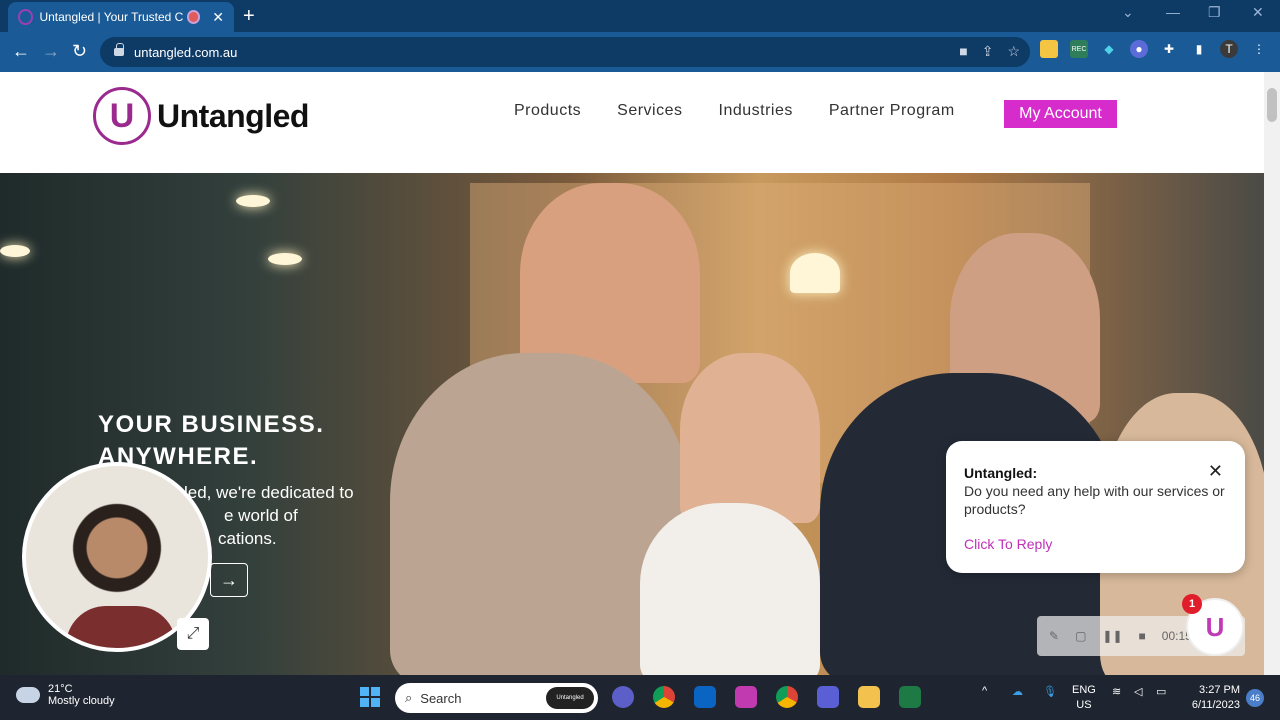 The image size is (1280, 720). Describe the element at coordinates (815, 273) in the screenshot. I see `pendant-lamp` at that location.